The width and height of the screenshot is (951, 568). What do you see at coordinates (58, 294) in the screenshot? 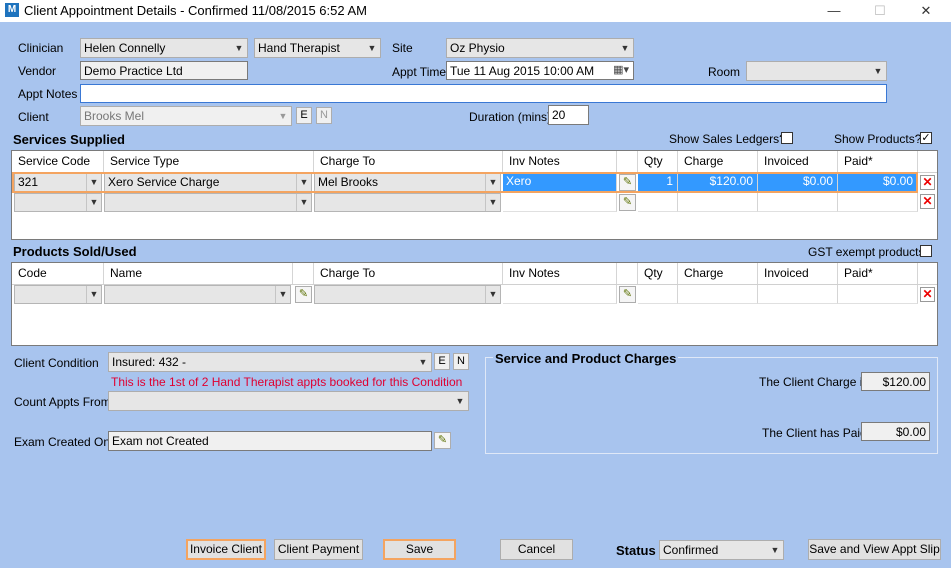
I see `product-code-select: ▼` at bounding box center [58, 294].